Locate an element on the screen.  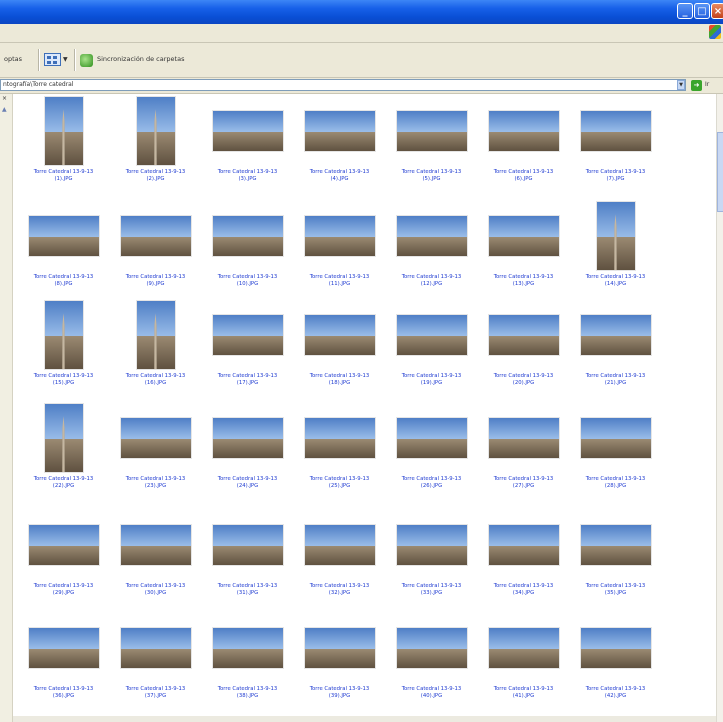
file-thumbnail-item: Torre Catedral 13-9-13 (18).JPG is located at coordinates (339, 359).